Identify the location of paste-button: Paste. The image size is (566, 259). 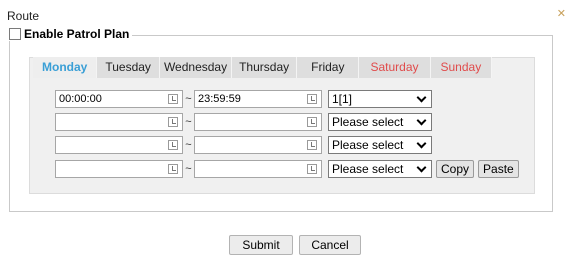
(498, 169).